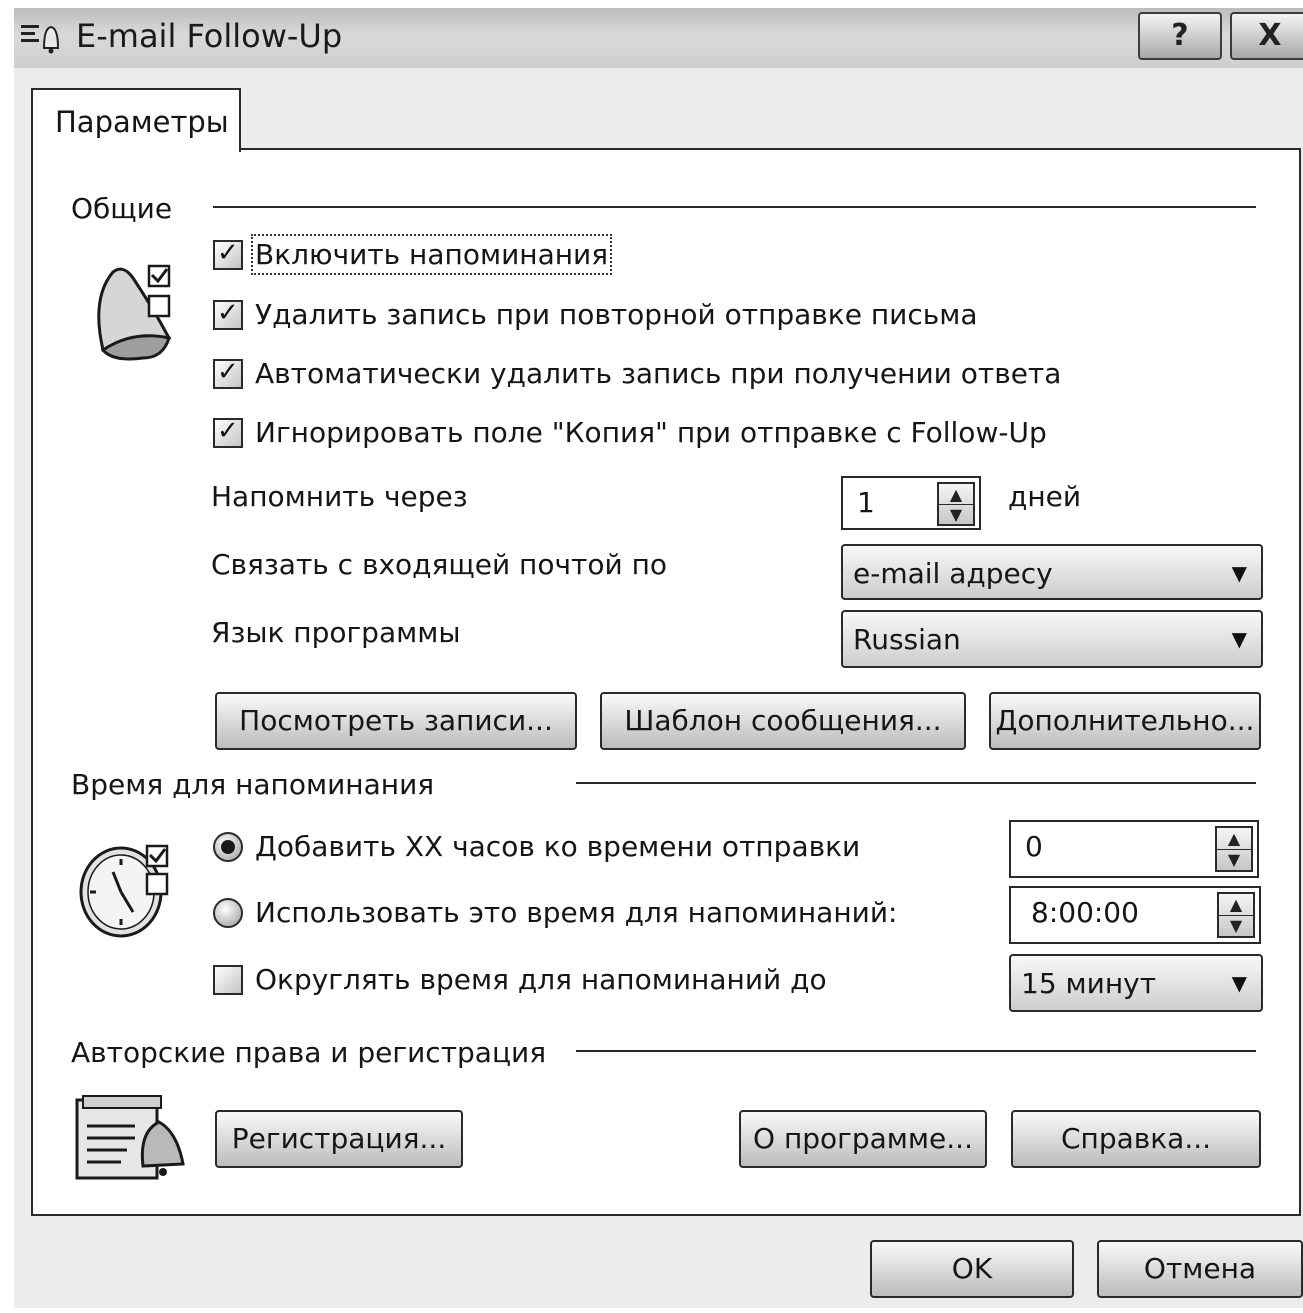 The image size is (1303, 1313). I want to click on section-reminder-time-label: Время для напоминания, so click(253, 784).